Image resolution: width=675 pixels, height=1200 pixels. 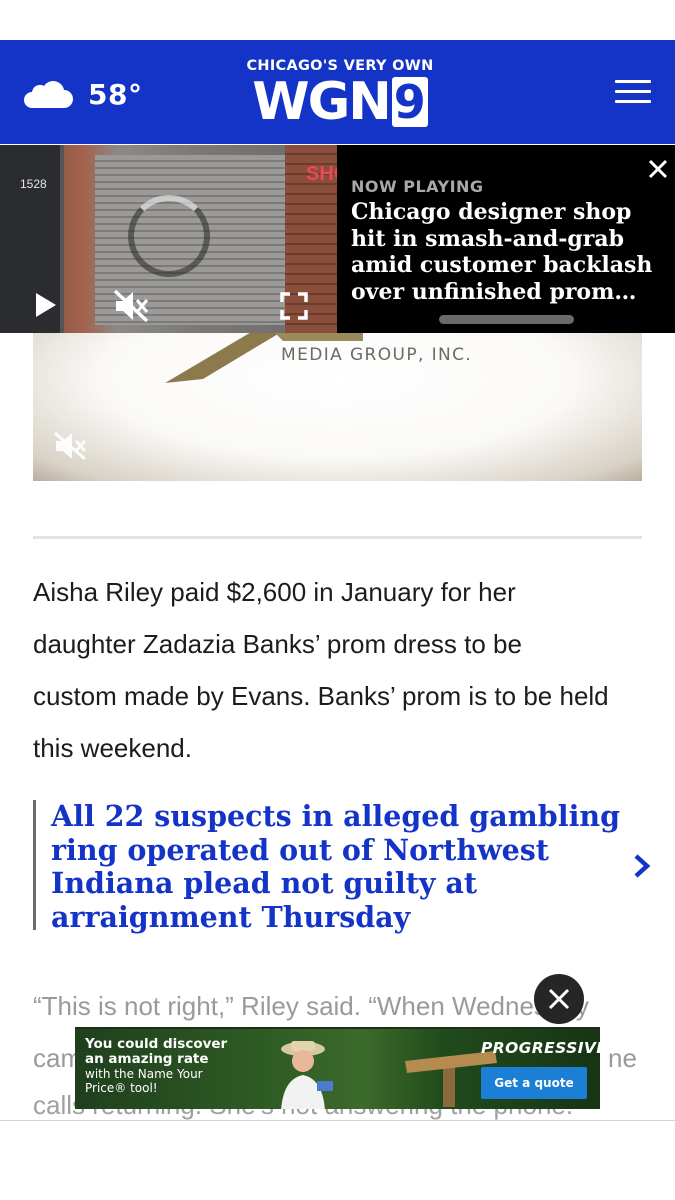 I want to click on logo-wordmark: WGN, so click(x=322, y=102).